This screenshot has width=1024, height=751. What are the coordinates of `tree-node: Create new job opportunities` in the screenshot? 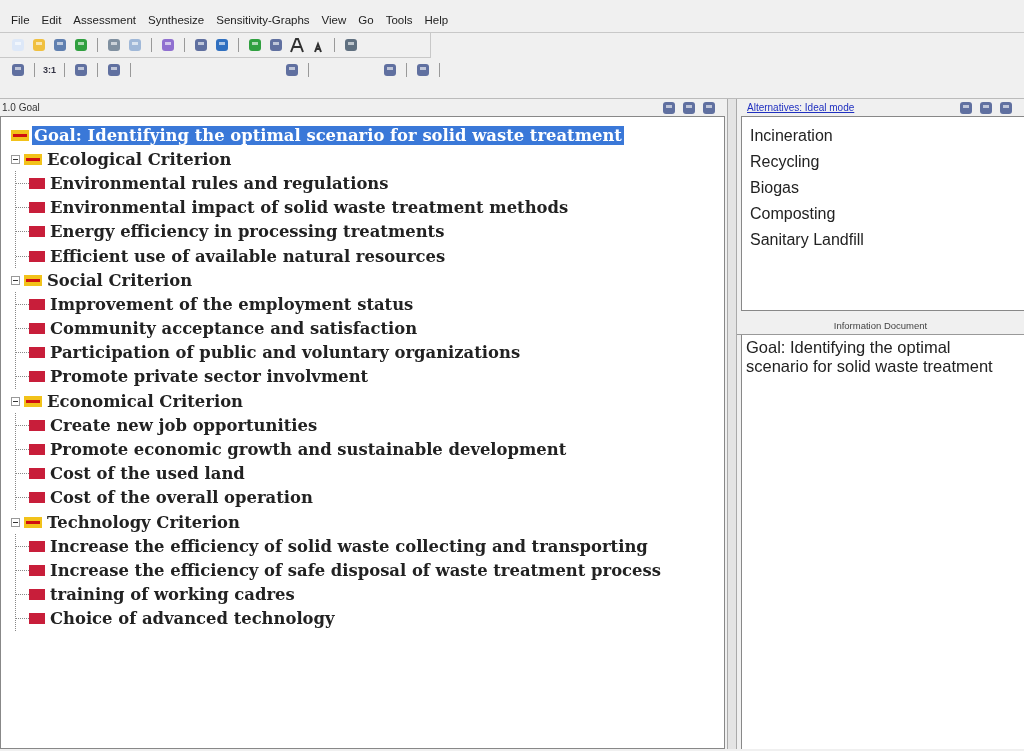 It's located at (184, 425).